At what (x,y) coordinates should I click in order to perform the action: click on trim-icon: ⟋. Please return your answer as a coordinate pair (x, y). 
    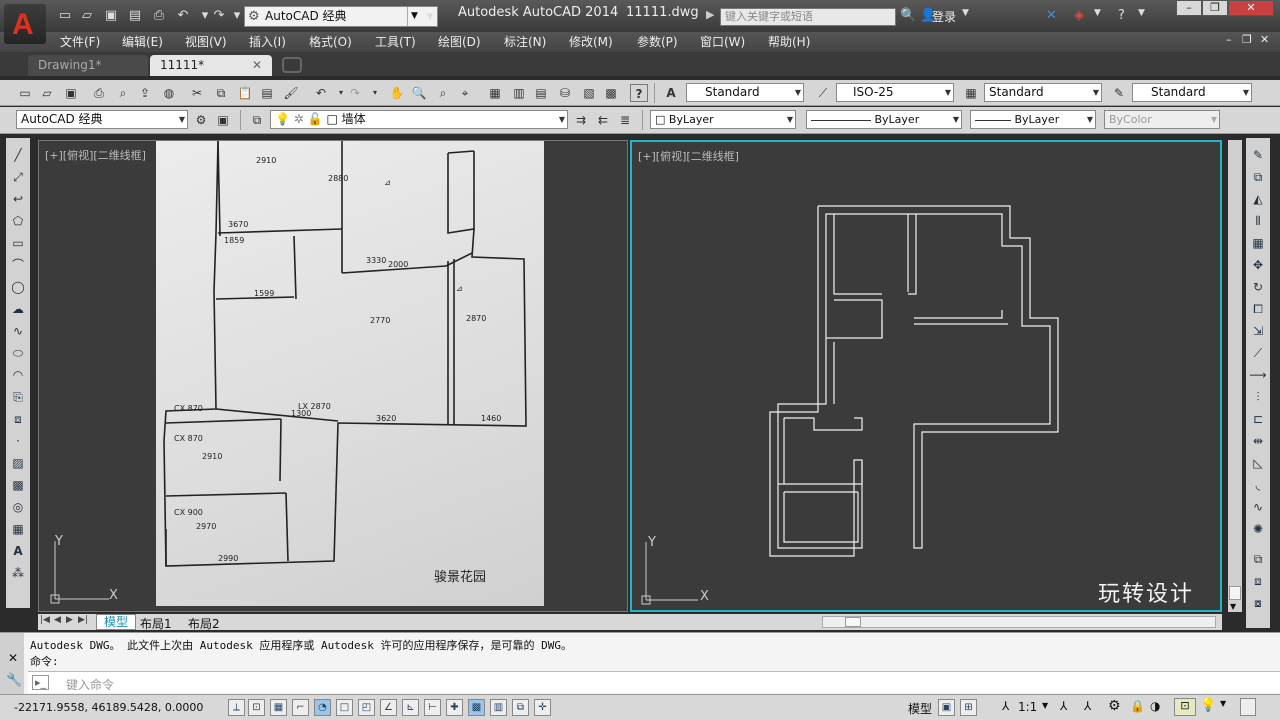
    Looking at the image, I should click on (1258, 353).